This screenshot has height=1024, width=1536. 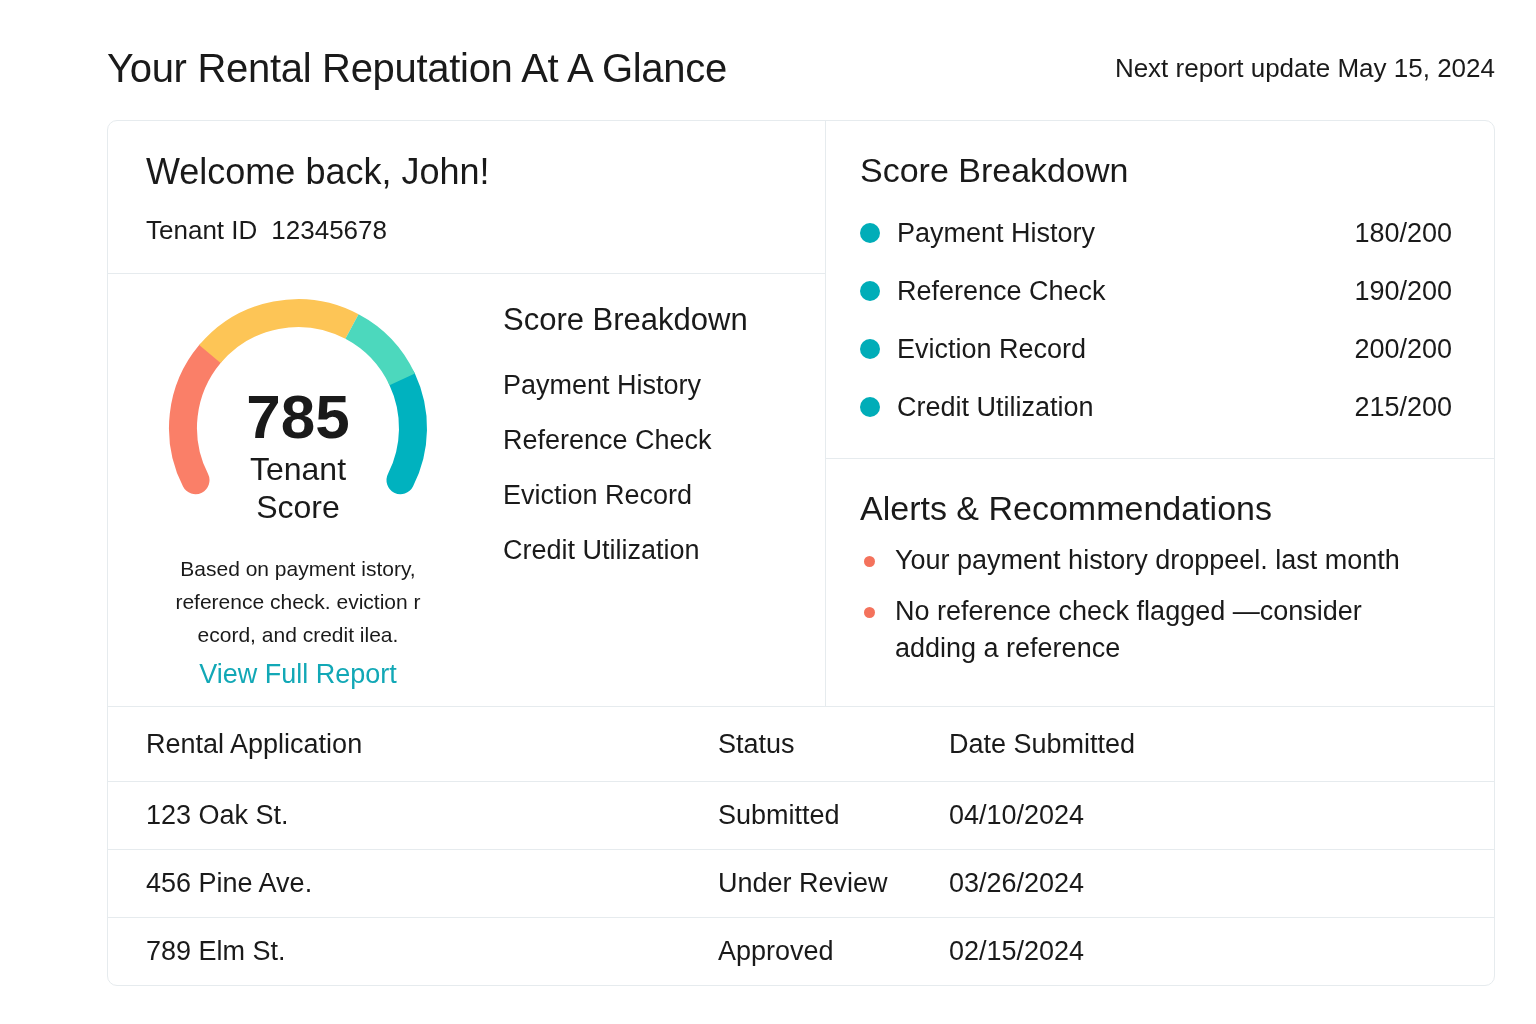 I want to click on table-cell-text: 789 Elm St., so click(x=216, y=951).